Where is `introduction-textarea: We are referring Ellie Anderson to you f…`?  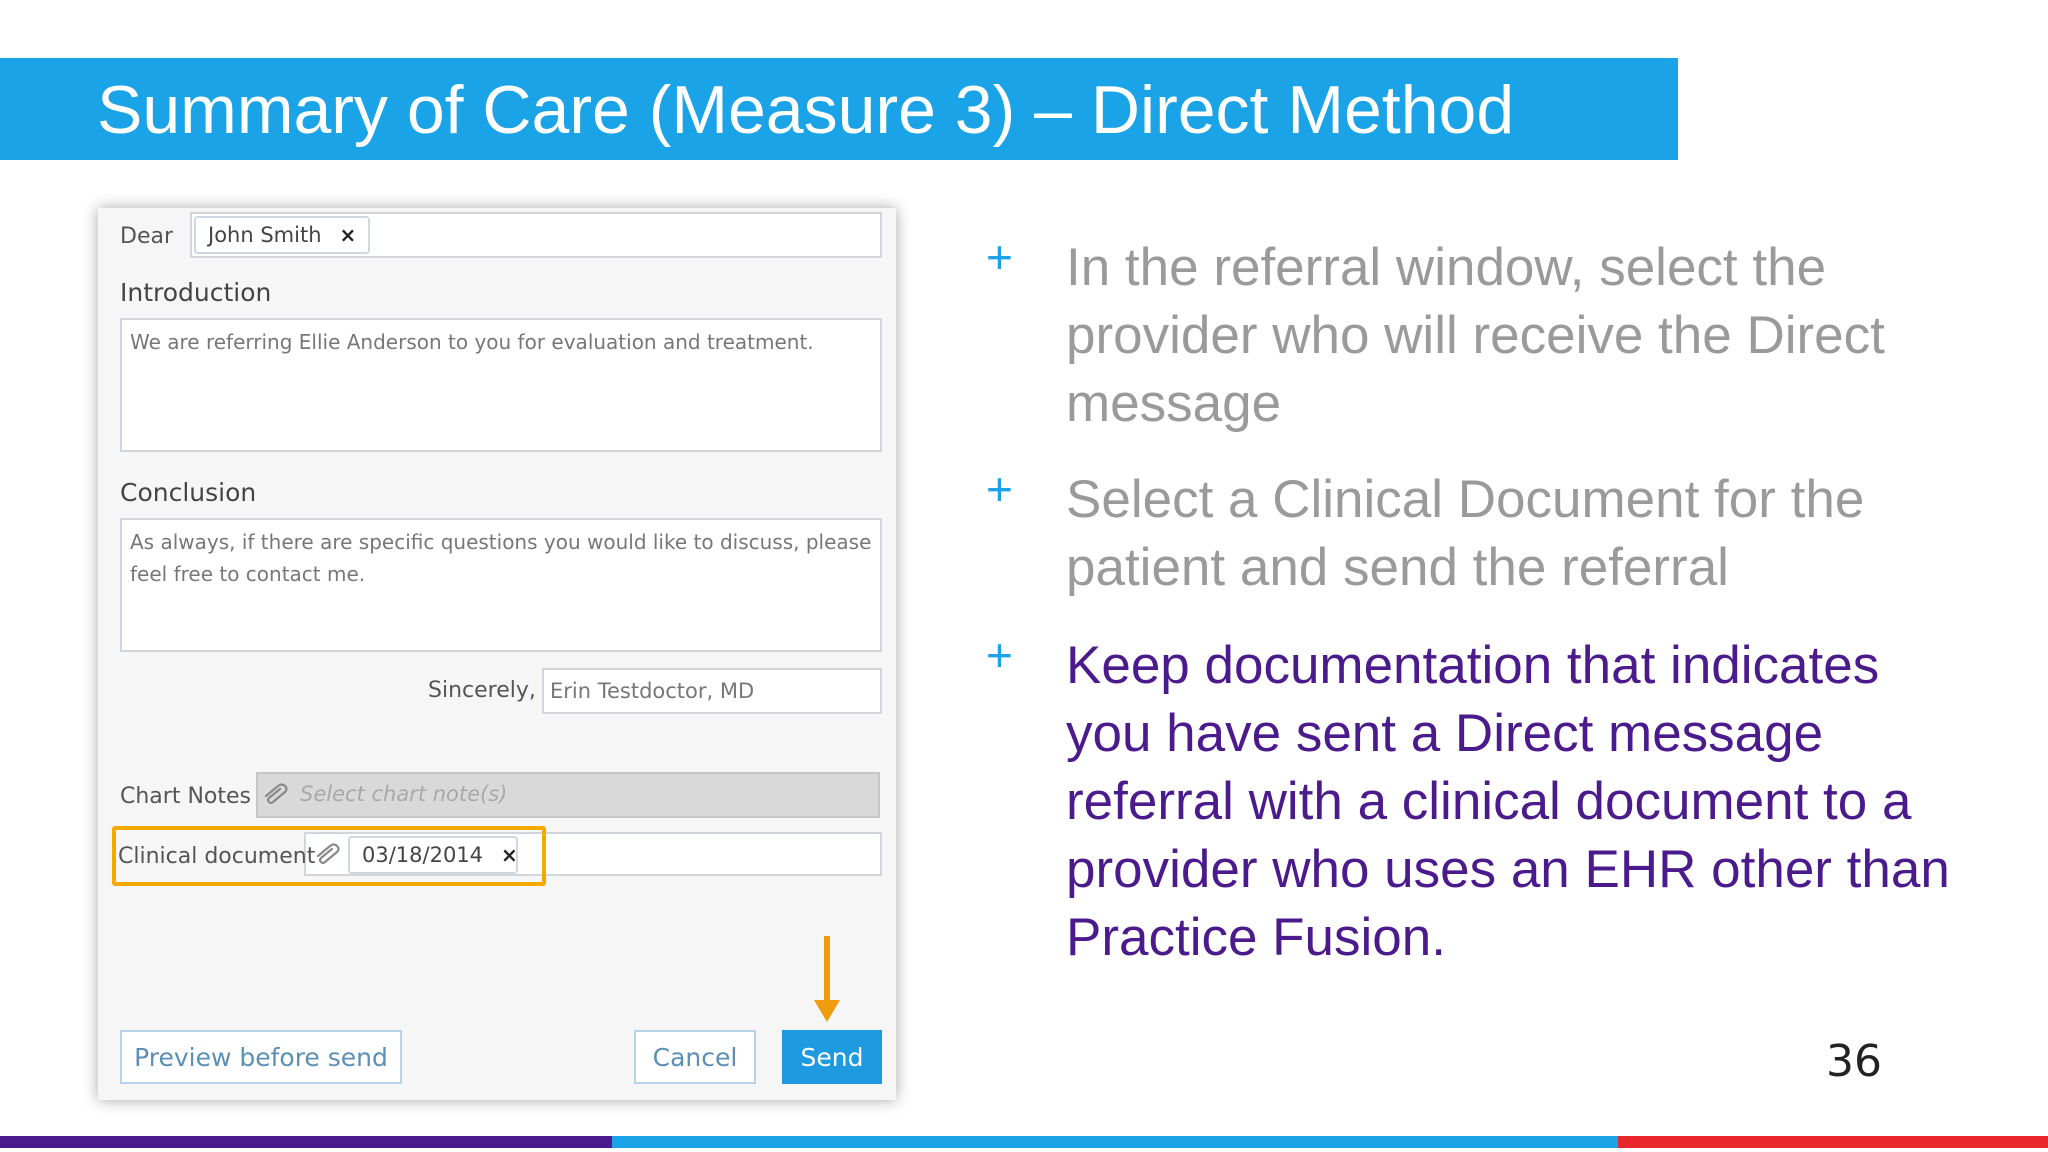 introduction-textarea: We are referring Ellie Anderson to you f… is located at coordinates (501, 385).